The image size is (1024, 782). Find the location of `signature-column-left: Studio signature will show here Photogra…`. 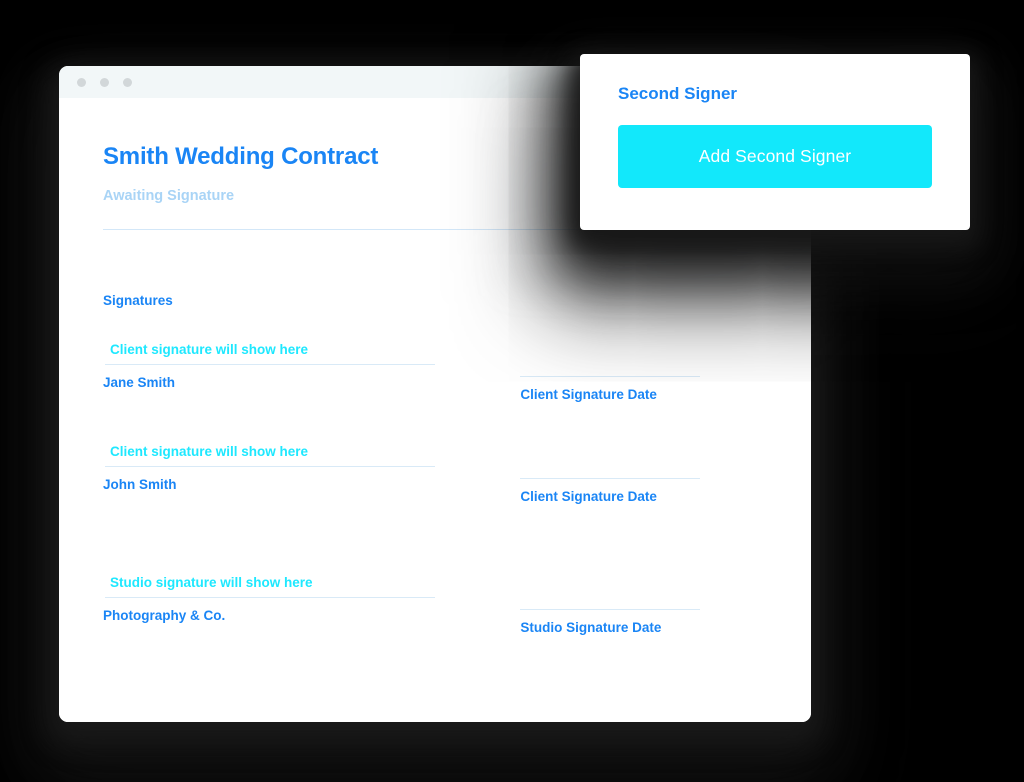

signature-column-left: Studio signature will show here Photogra… is located at coordinates (311, 605).